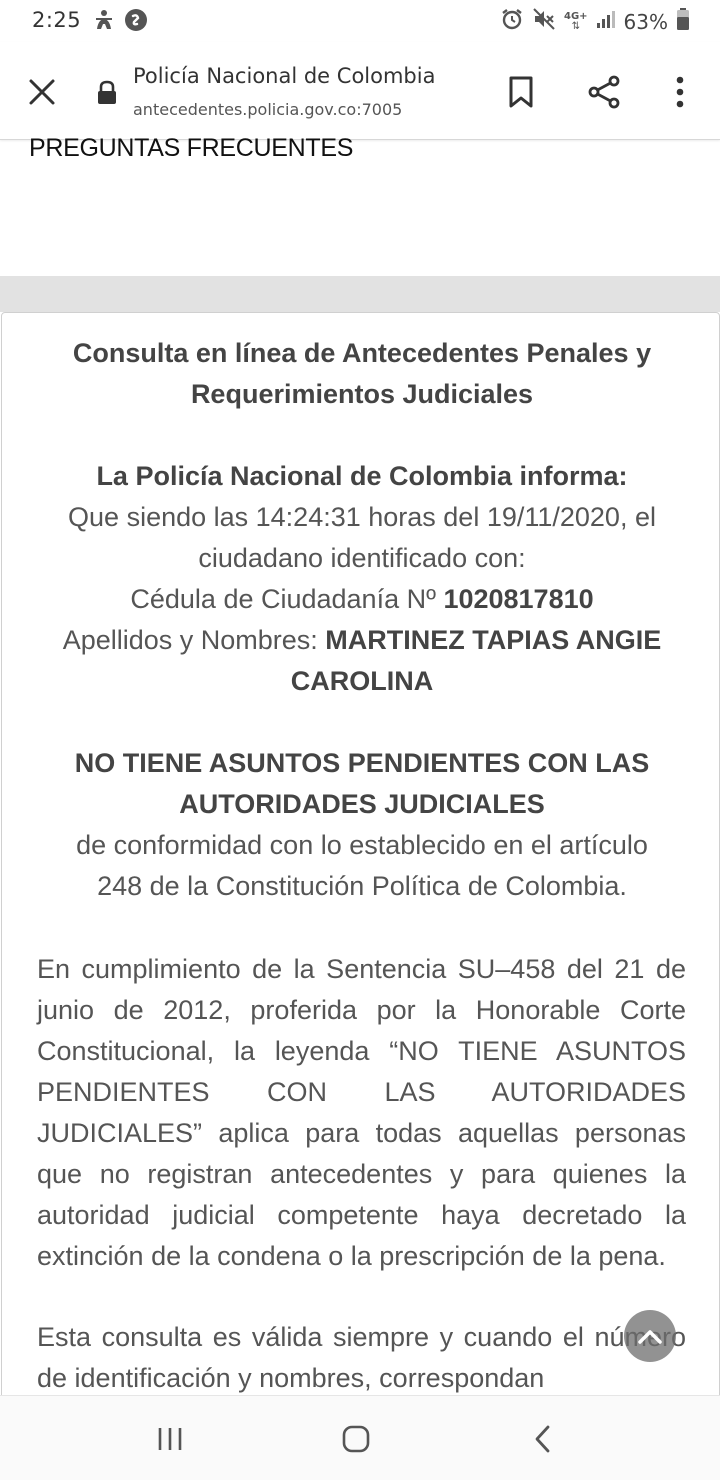  I want to click on recents-icon, so click(170, 1439).